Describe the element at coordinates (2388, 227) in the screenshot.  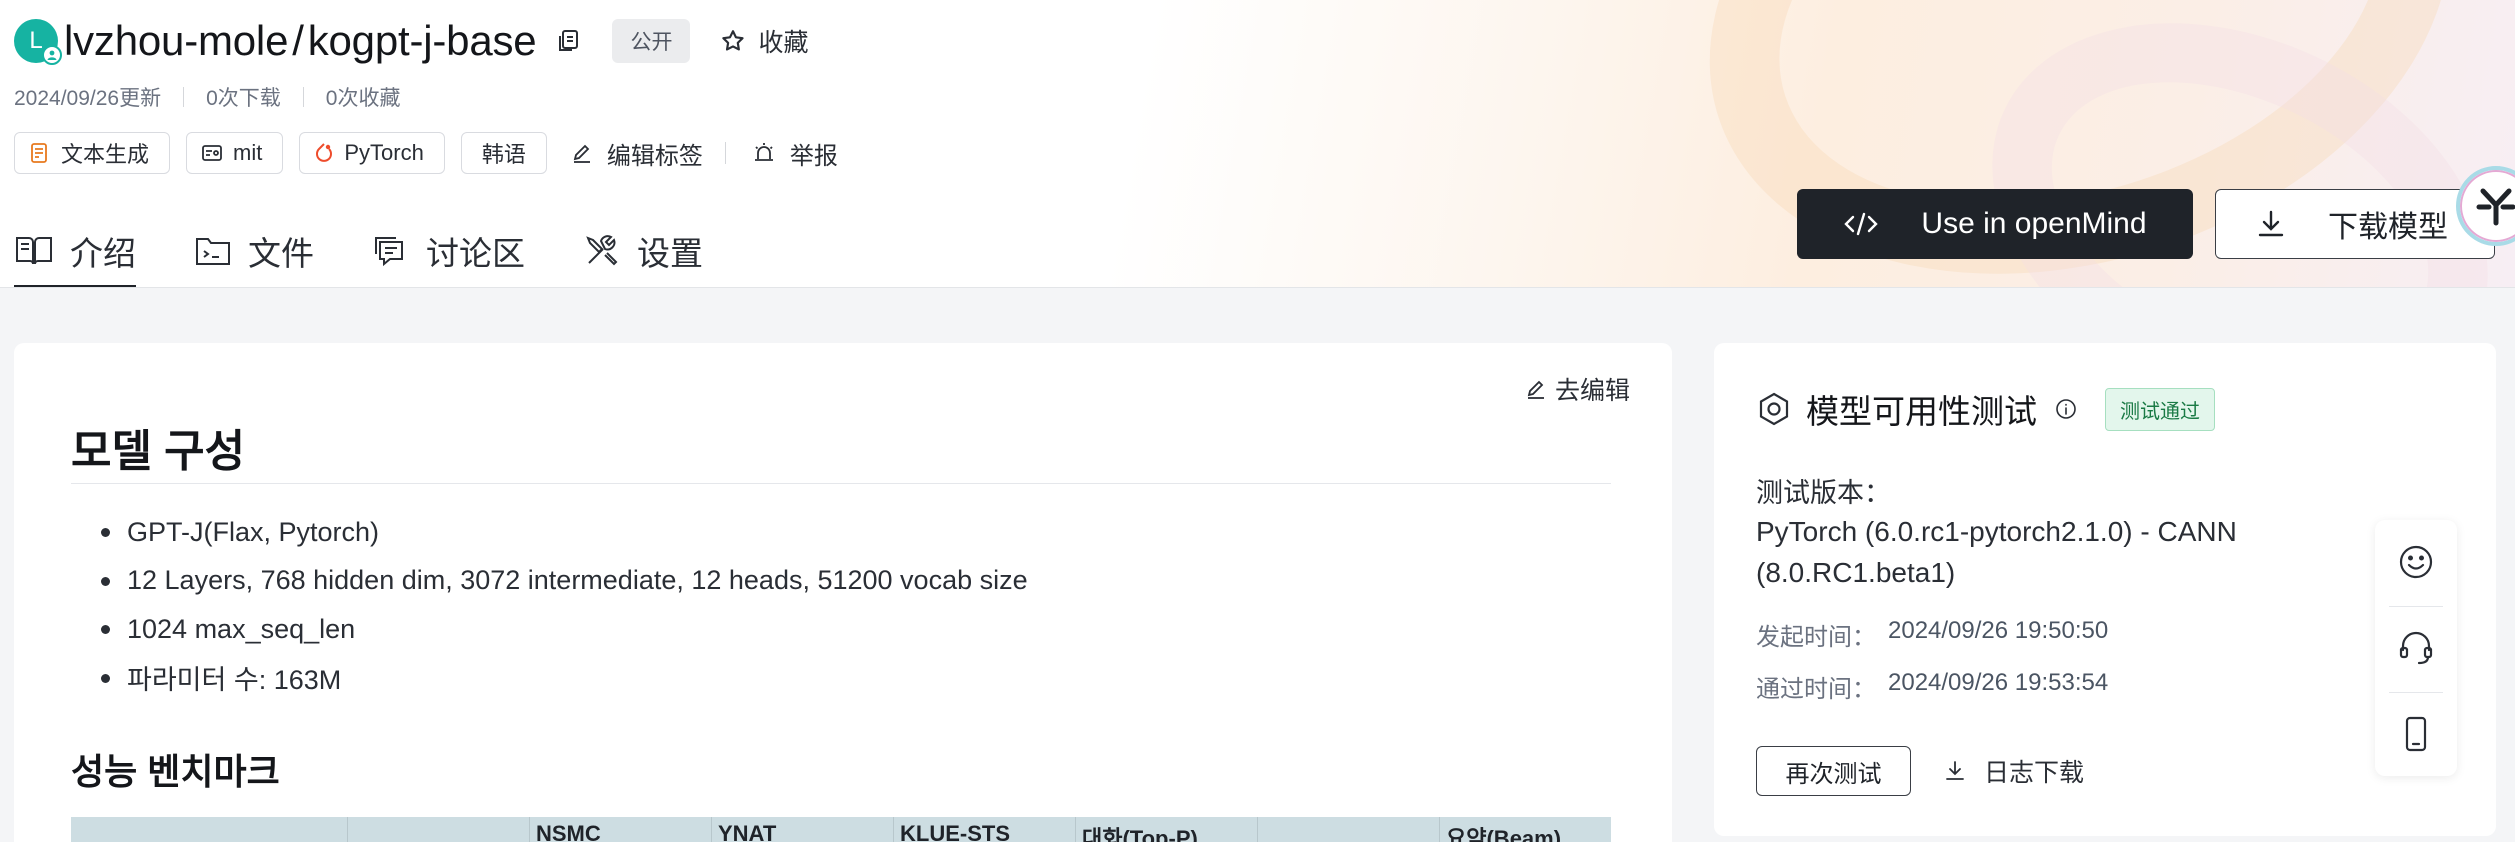
I see `download-label: 下载模型` at that location.